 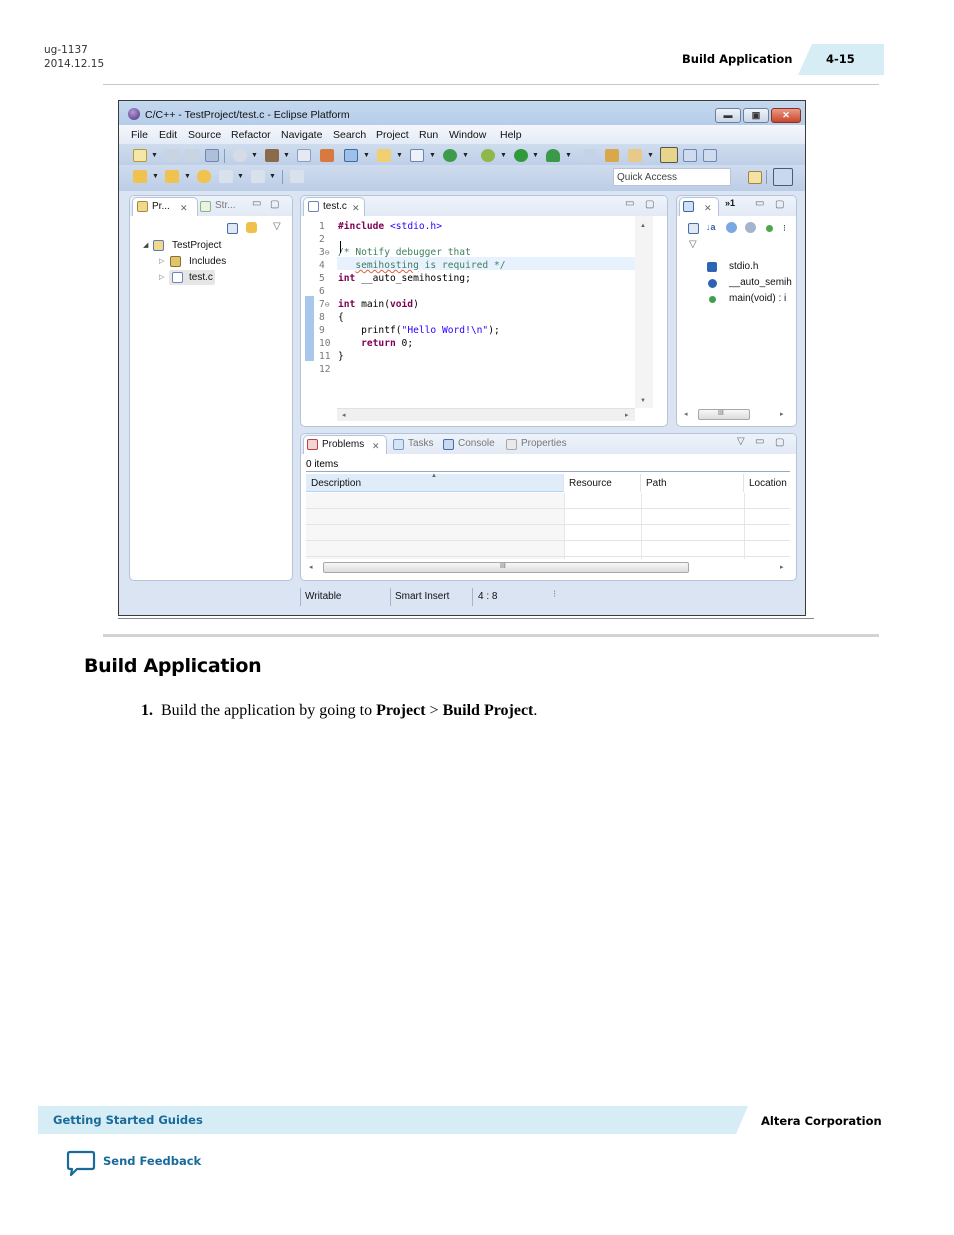 I want to click on close-button: ✕, so click(x=786, y=115).